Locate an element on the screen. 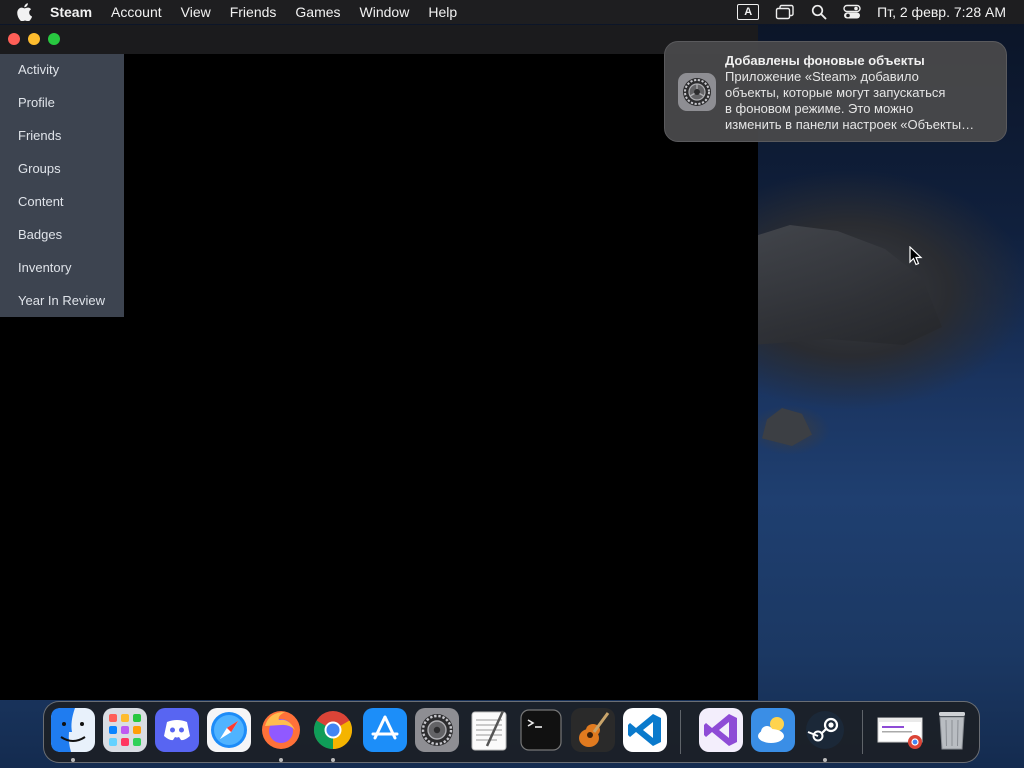 Image resolution: width=1024 pixels, height=768 pixels. menu-item-friends: Friends is located at coordinates (62, 136).